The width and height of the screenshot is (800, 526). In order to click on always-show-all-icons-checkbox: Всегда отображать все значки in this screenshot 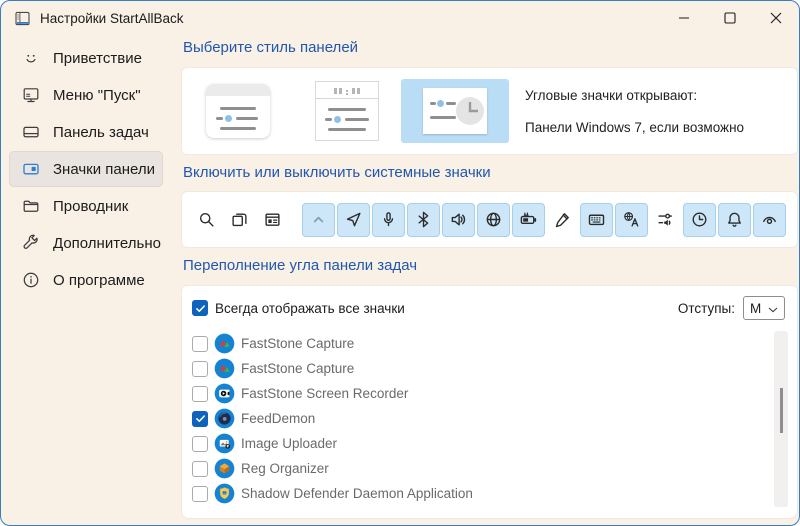, I will do `click(298, 308)`.